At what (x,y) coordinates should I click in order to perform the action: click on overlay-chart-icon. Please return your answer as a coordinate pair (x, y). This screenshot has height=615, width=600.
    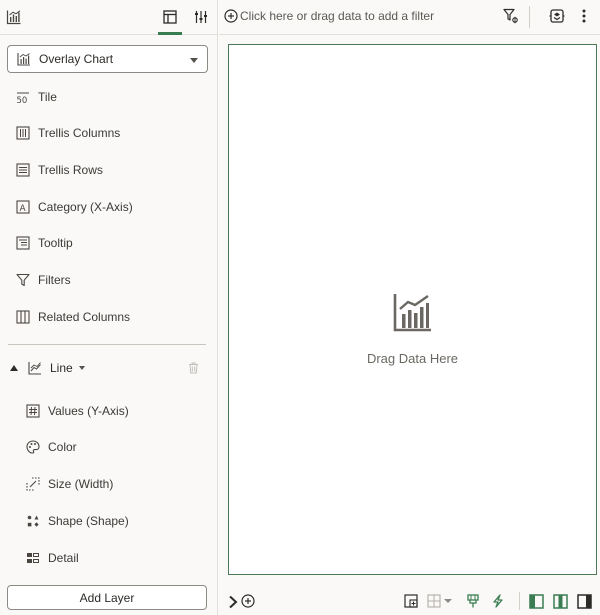
    Looking at the image, I should click on (24, 59).